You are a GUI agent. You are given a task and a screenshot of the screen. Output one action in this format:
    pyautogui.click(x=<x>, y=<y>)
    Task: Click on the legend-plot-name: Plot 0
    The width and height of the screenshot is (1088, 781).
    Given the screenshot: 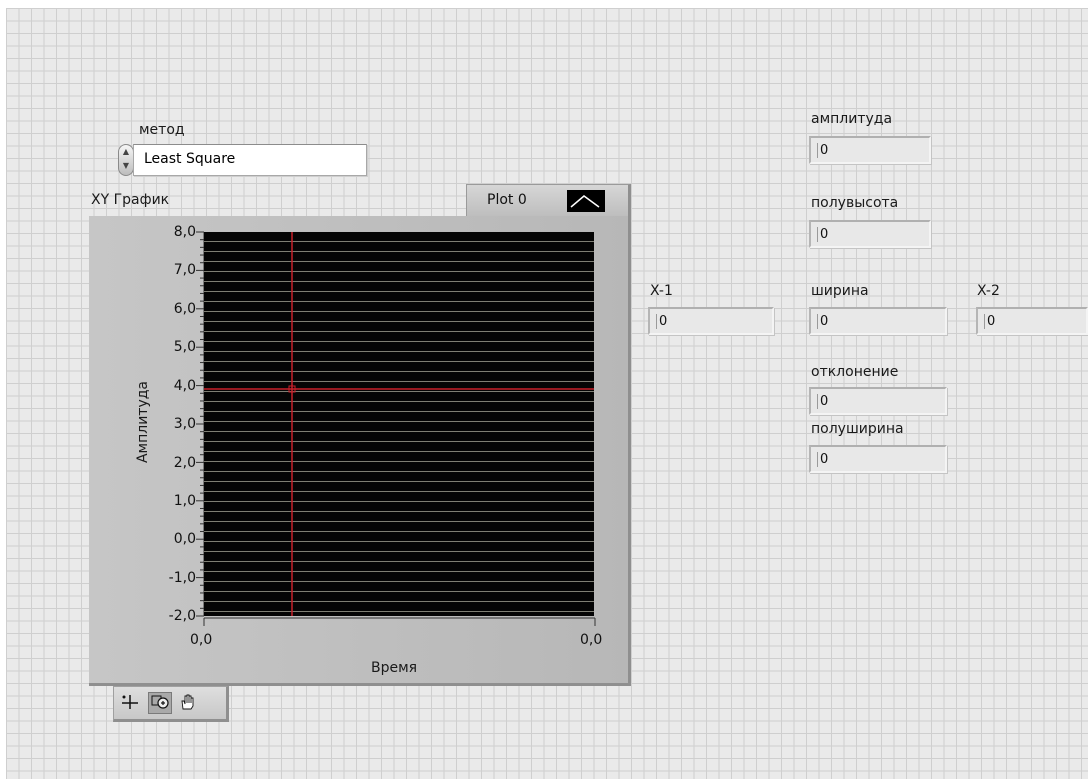 What is the action you would take?
    pyautogui.click(x=507, y=200)
    